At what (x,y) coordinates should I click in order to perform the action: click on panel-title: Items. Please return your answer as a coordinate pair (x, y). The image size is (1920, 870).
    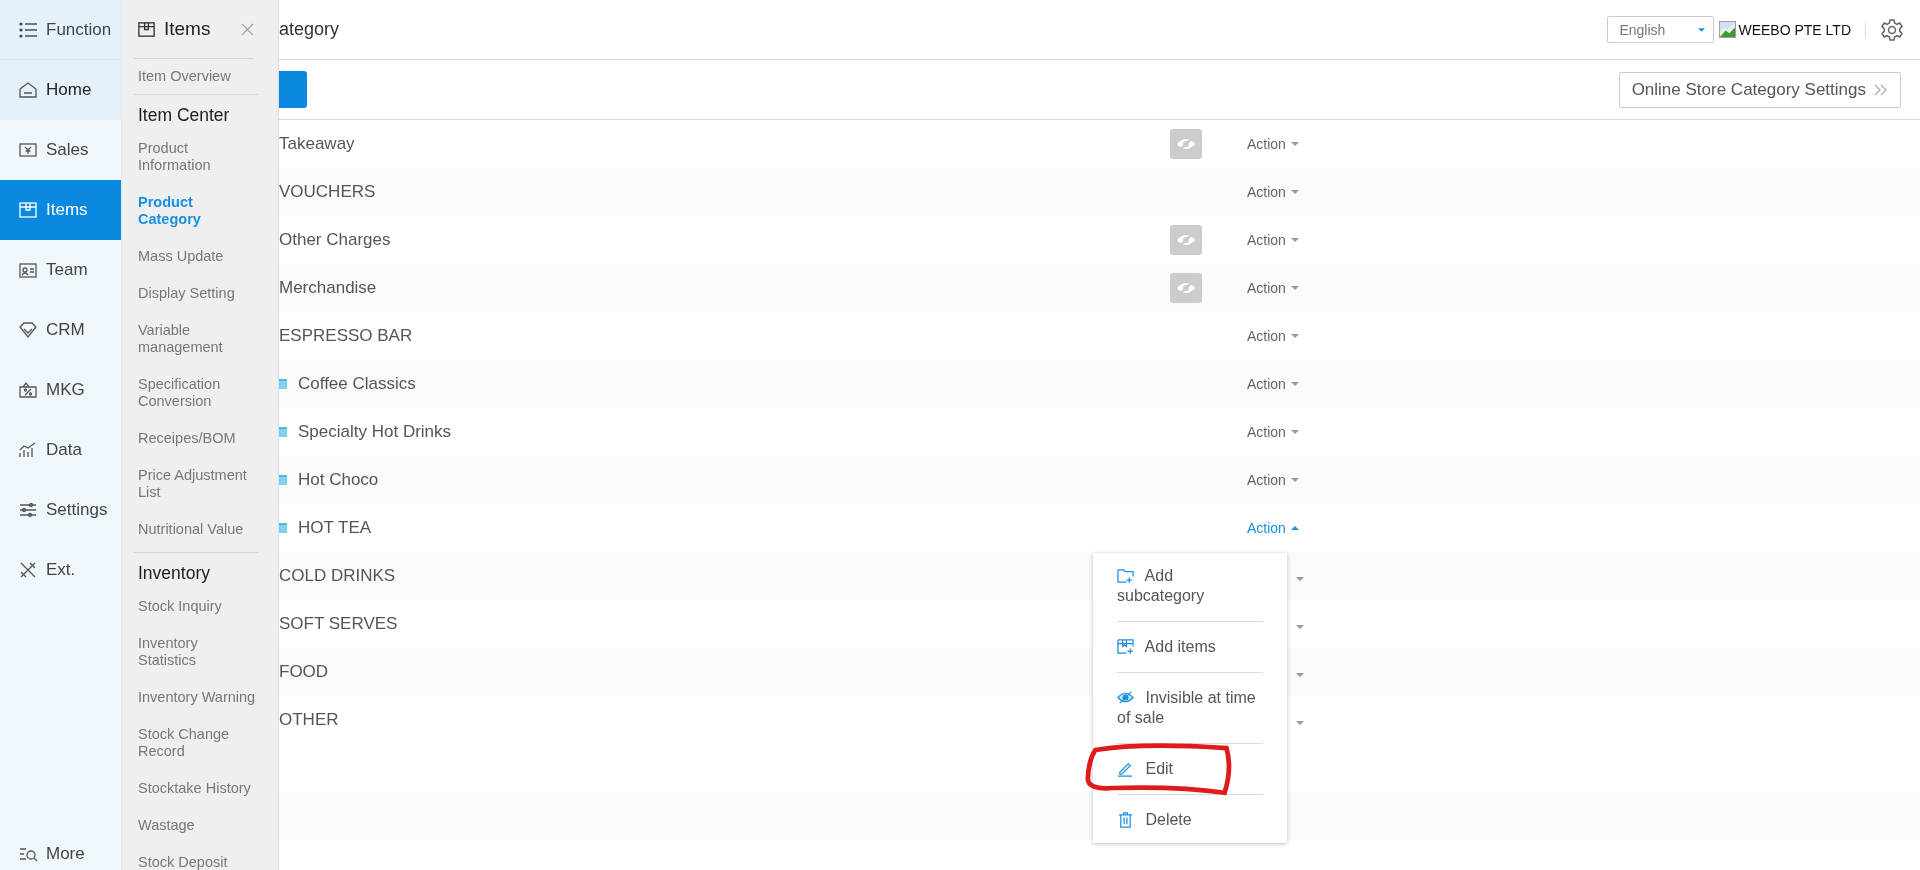
    Looking at the image, I should click on (188, 29).